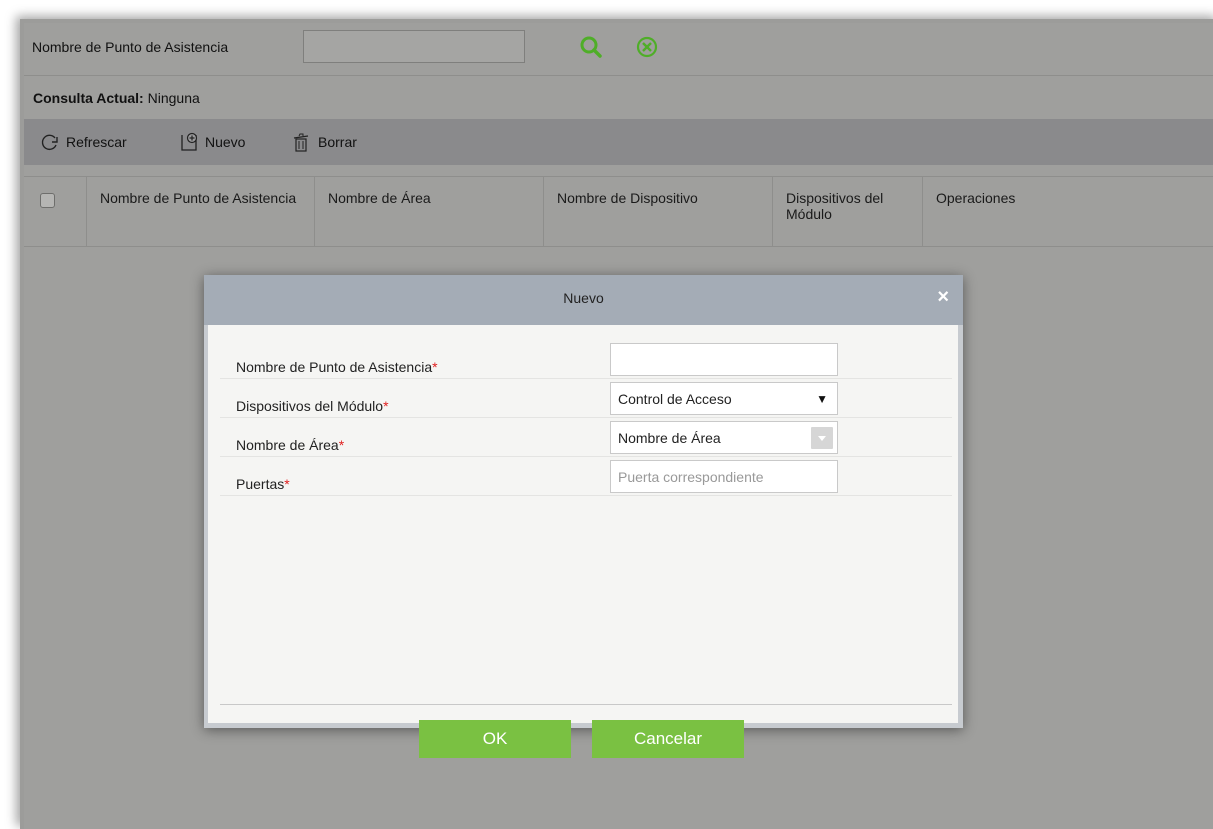 Image resolution: width=1213 pixels, height=829 pixels. I want to click on refresh-label: Refrescar, so click(96, 142).